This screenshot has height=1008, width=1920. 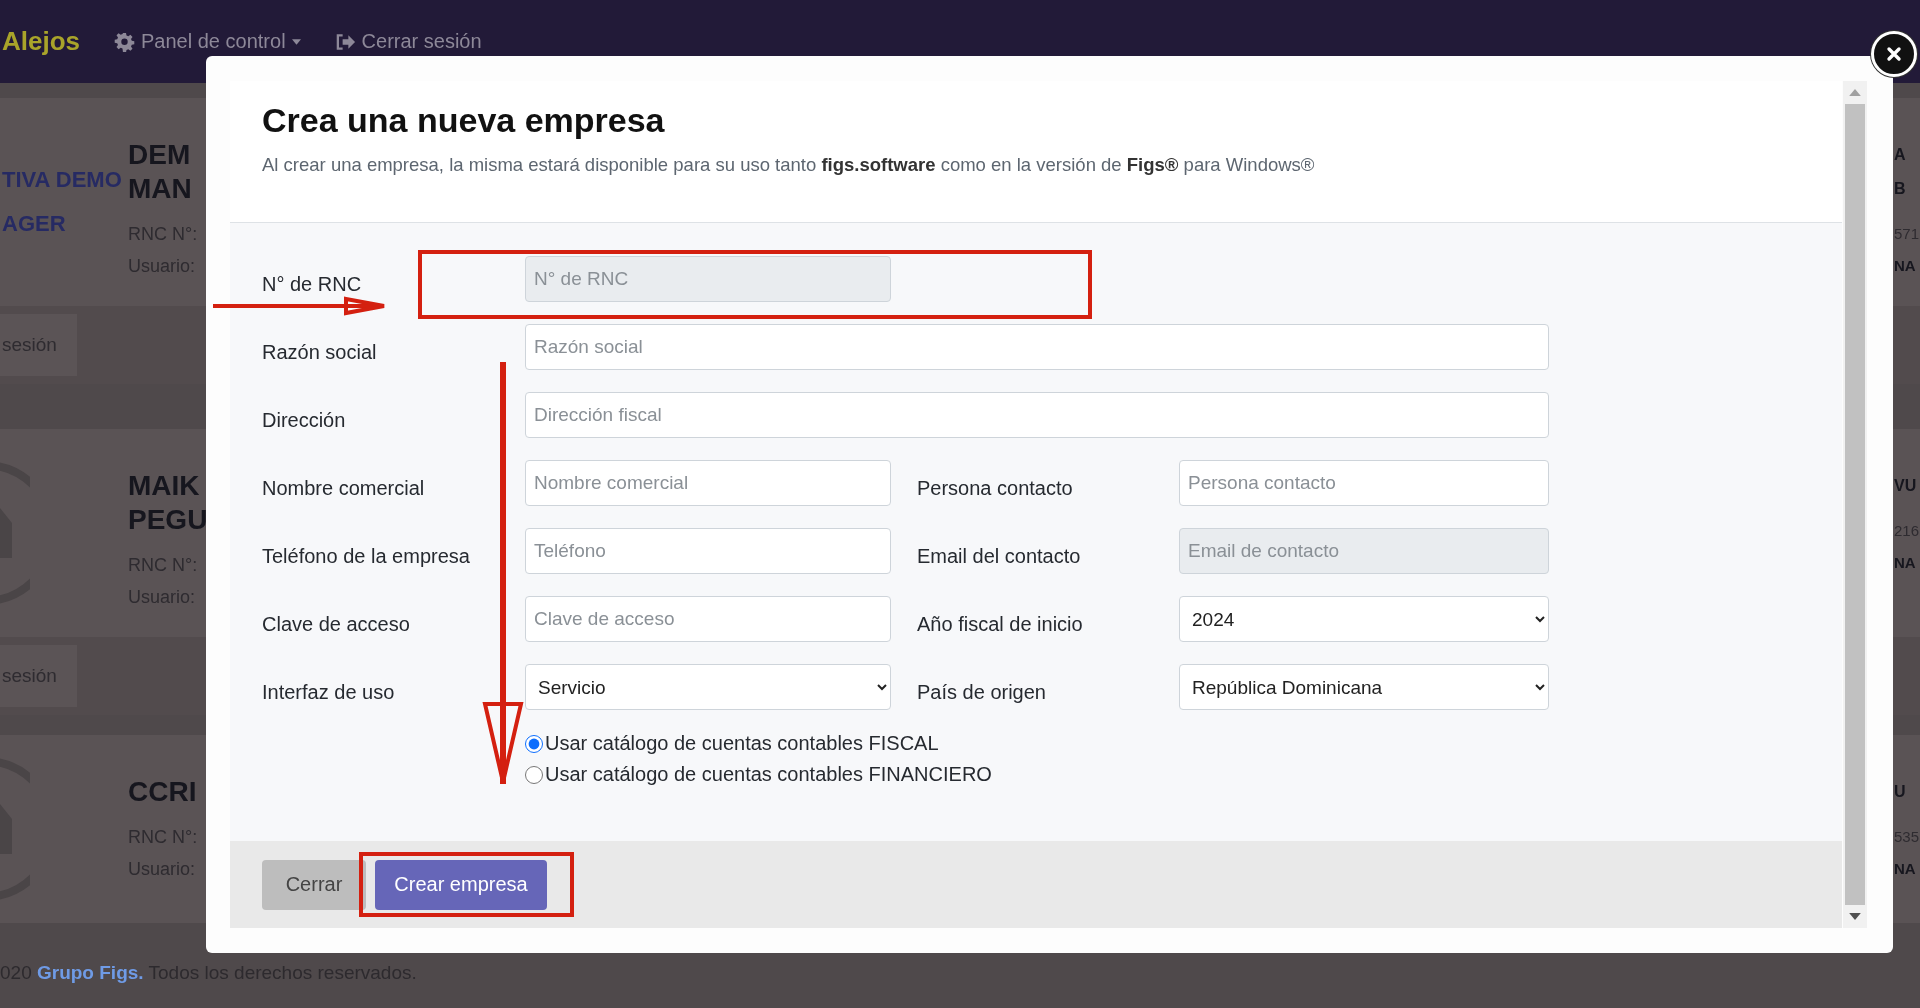 I want to click on scrollbar, so click(x=1855, y=504).